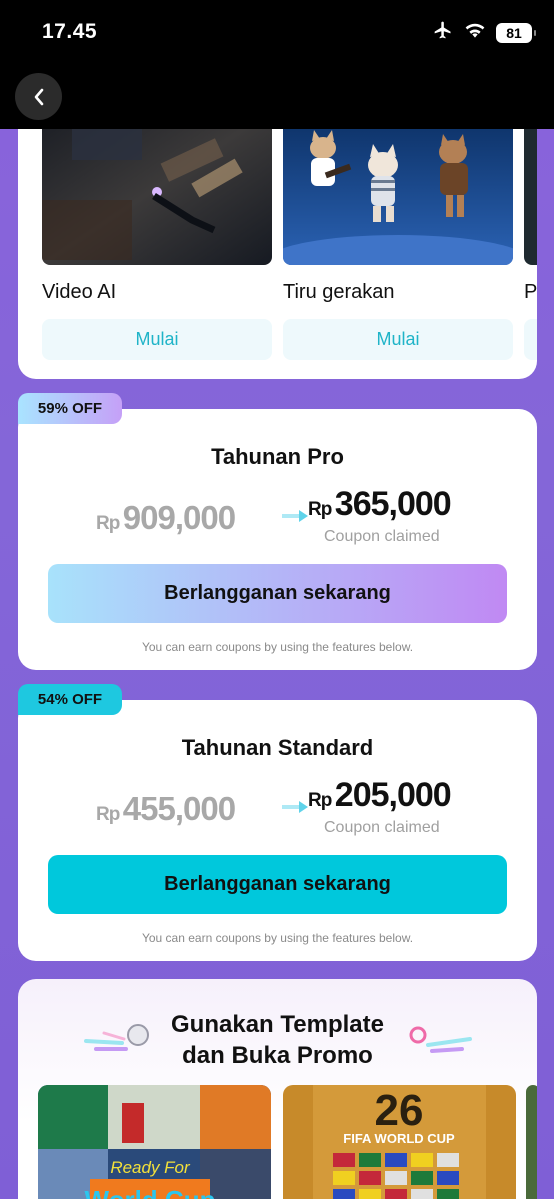  What do you see at coordinates (475, 32) in the screenshot?
I see `wifi-icon` at bounding box center [475, 32].